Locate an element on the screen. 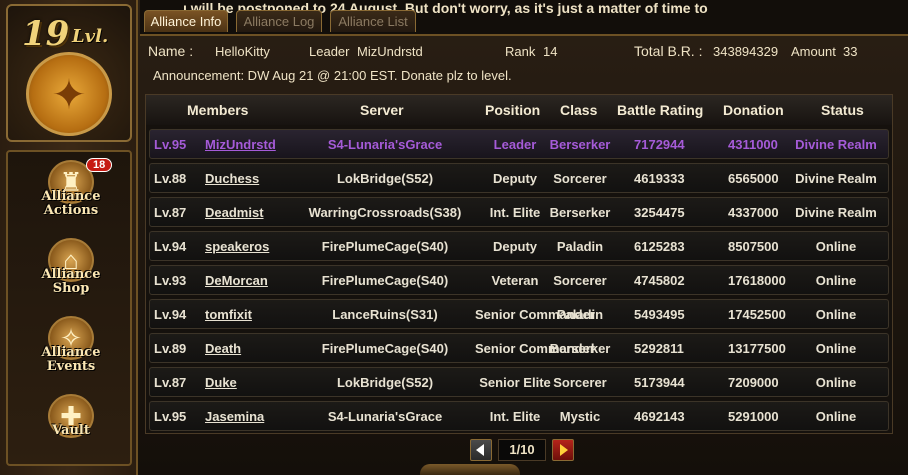 The width and height of the screenshot is (908, 475). tab-alliance-info: Alliance Info is located at coordinates (186, 21).